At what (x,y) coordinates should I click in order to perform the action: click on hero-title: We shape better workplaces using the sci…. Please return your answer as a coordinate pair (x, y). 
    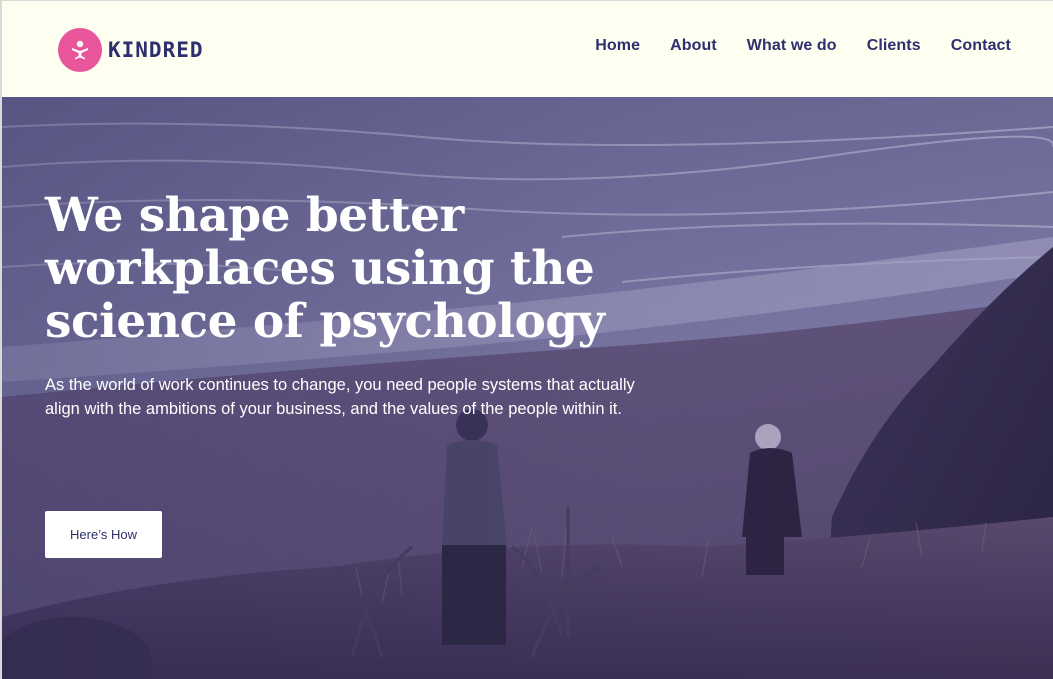
    Looking at the image, I should click on (325, 268).